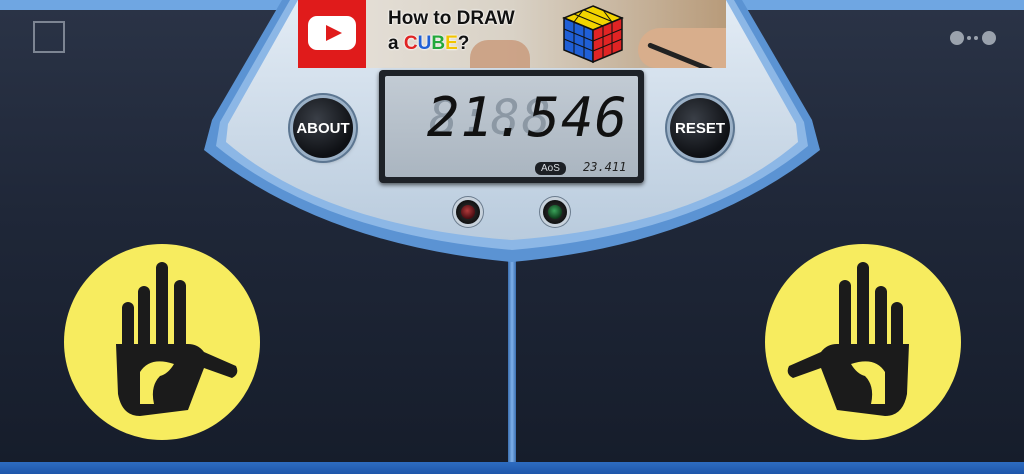 This screenshot has width=1024, height=474. What do you see at coordinates (555, 212) in the screenshot?
I see `green-indicator-light` at bounding box center [555, 212].